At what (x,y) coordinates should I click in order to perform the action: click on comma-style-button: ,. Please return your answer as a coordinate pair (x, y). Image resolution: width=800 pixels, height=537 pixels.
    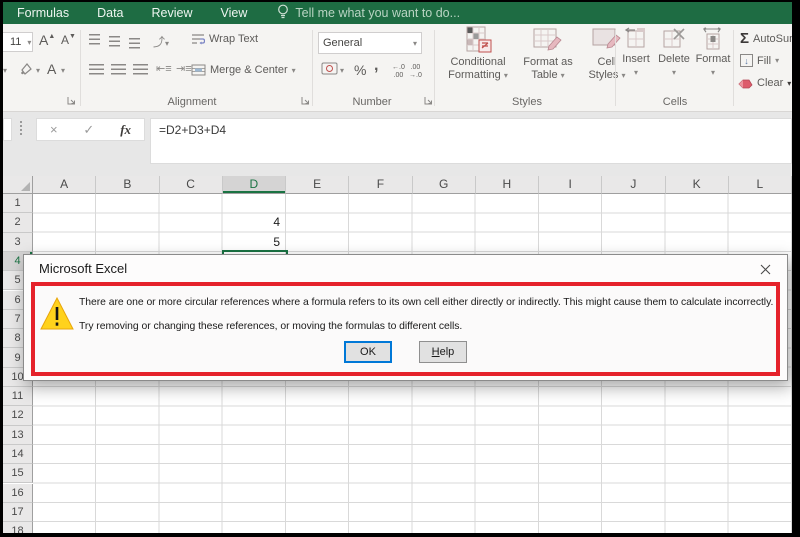
    Looking at the image, I should click on (376, 66).